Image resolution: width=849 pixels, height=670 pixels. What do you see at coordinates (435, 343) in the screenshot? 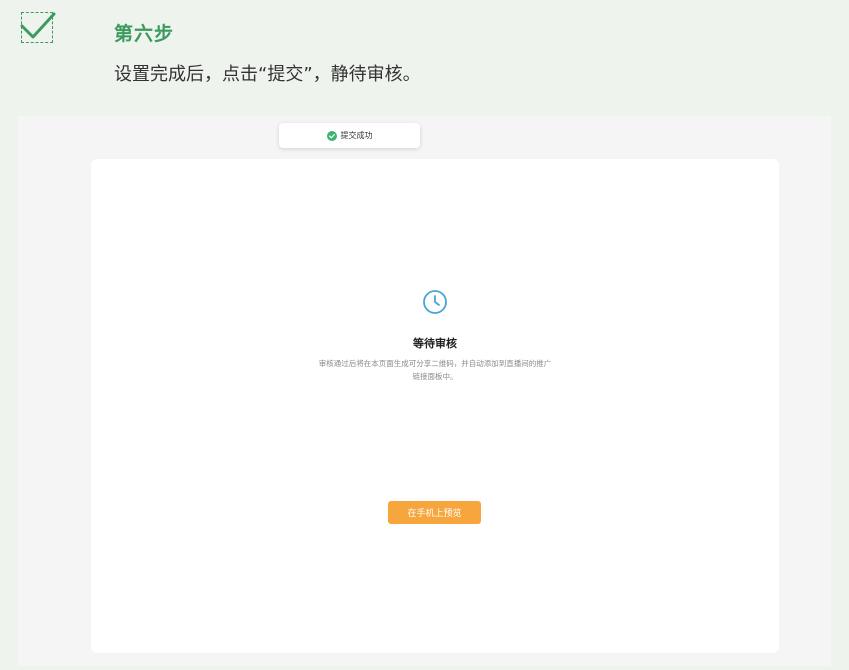
I see `wait-title: 等待审核` at bounding box center [435, 343].